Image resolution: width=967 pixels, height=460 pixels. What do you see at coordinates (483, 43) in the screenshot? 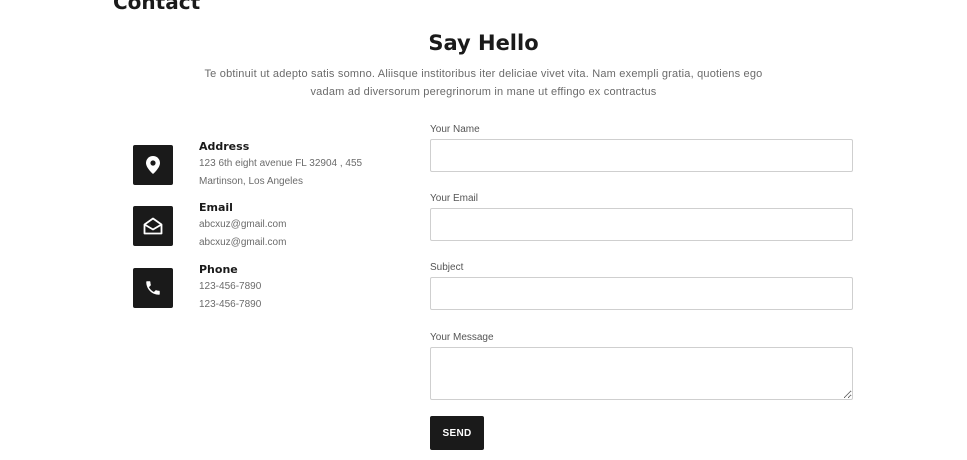
I see `say-hello-title: Say Hello` at bounding box center [483, 43].